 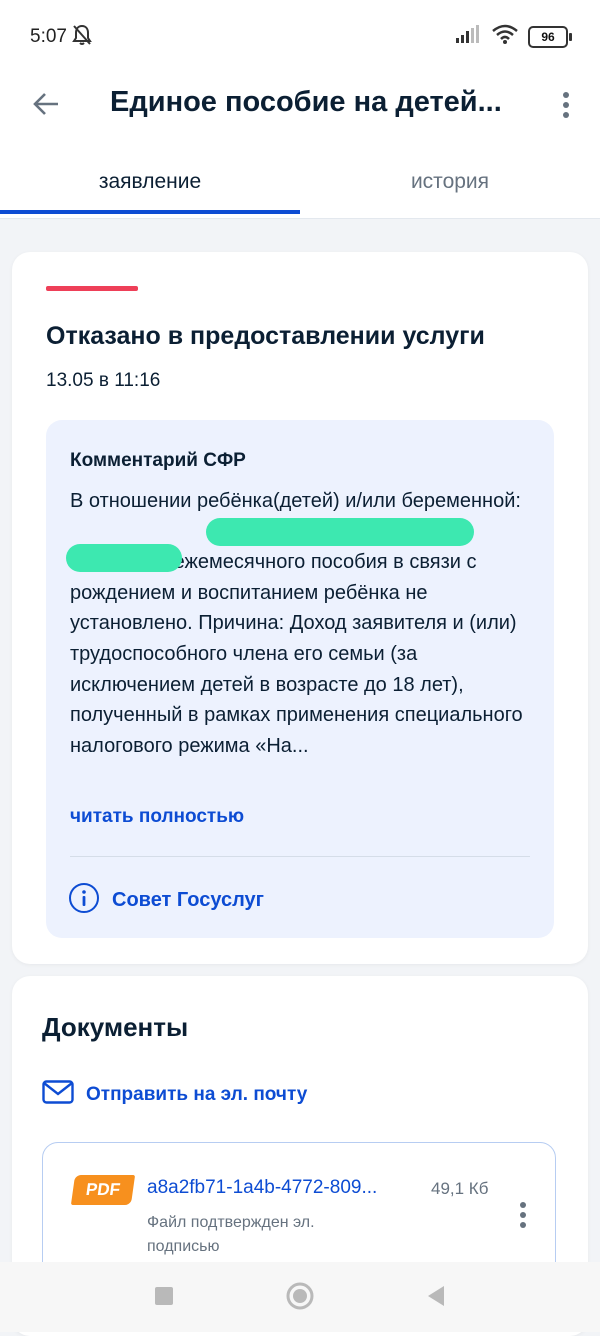 What do you see at coordinates (84, 900) in the screenshot?
I see `info-icon` at bounding box center [84, 900].